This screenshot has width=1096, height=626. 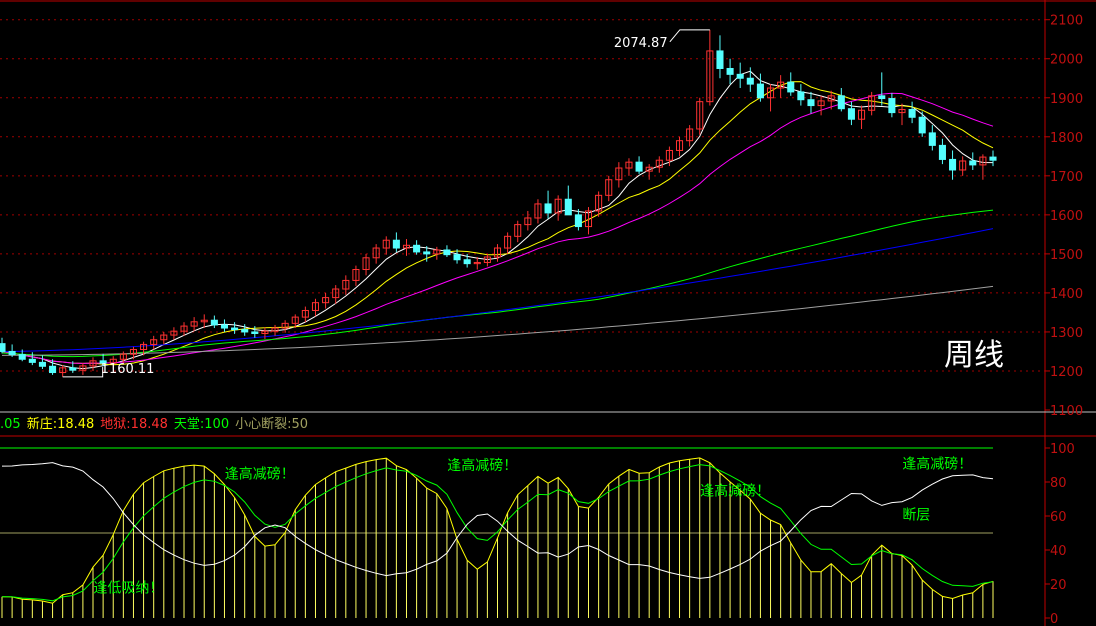 I want to click on tick-label: 2100, so click(x=1066, y=21).